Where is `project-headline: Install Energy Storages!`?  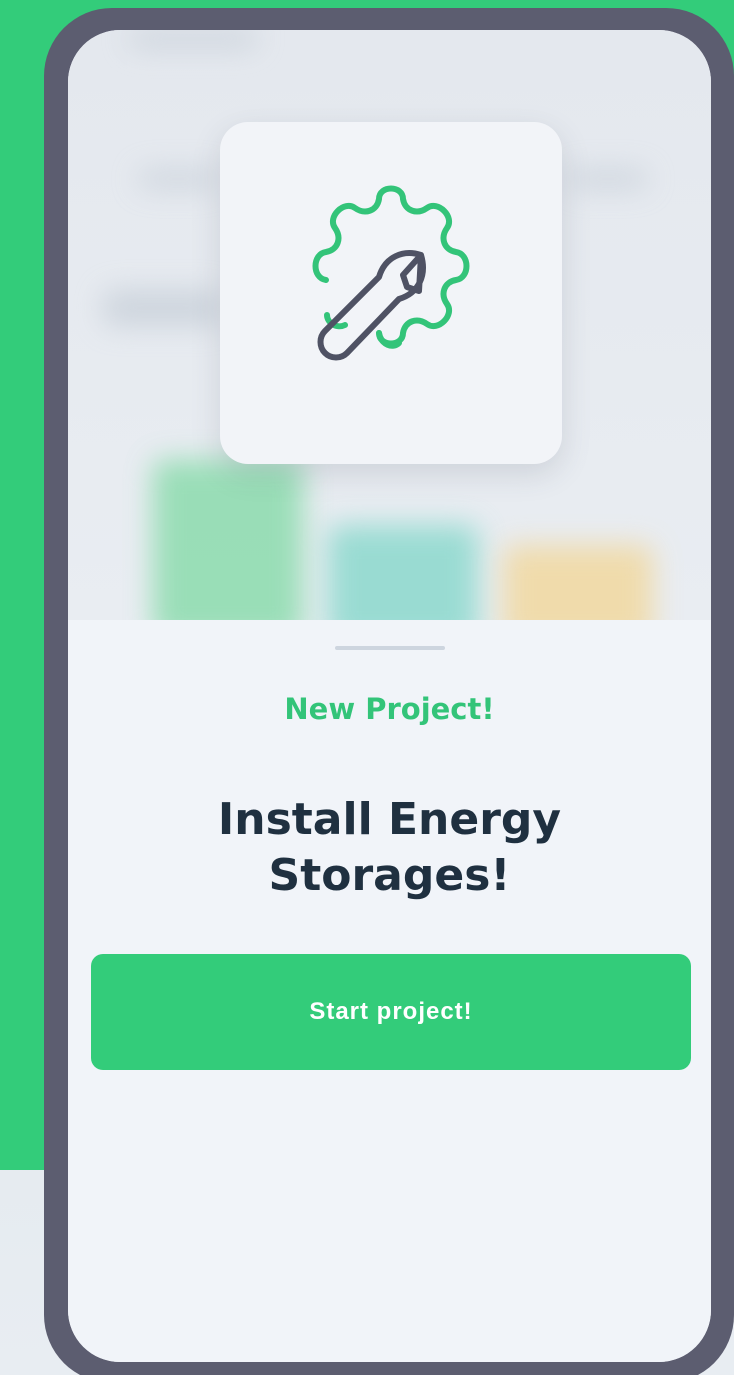
project-headline: Install Energy Storages! is located at coordinates (389, 847).